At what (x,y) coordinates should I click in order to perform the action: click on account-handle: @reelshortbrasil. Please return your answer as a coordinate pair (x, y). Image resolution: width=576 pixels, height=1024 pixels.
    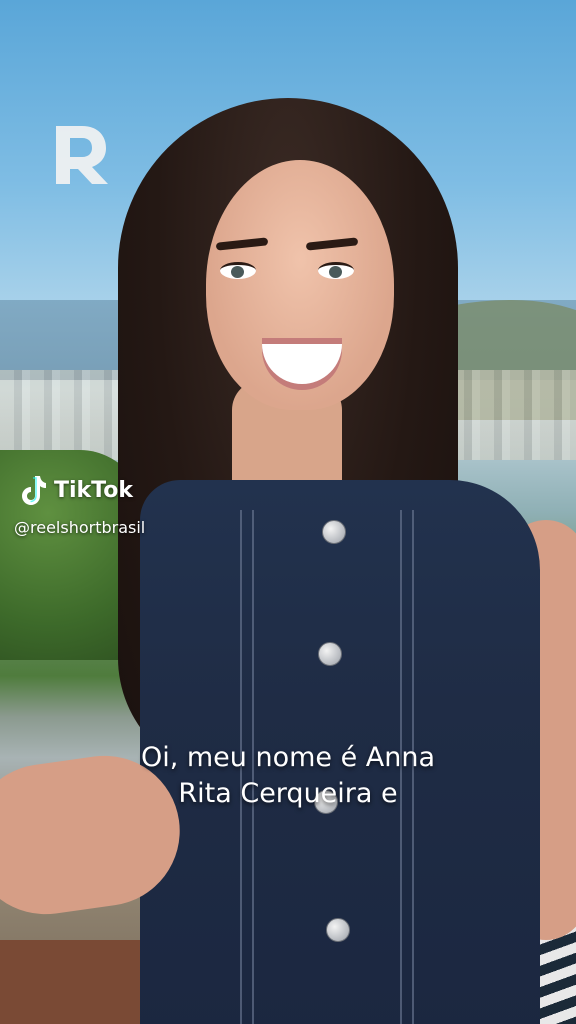
    Looking at the image, I should click on (79, 527).